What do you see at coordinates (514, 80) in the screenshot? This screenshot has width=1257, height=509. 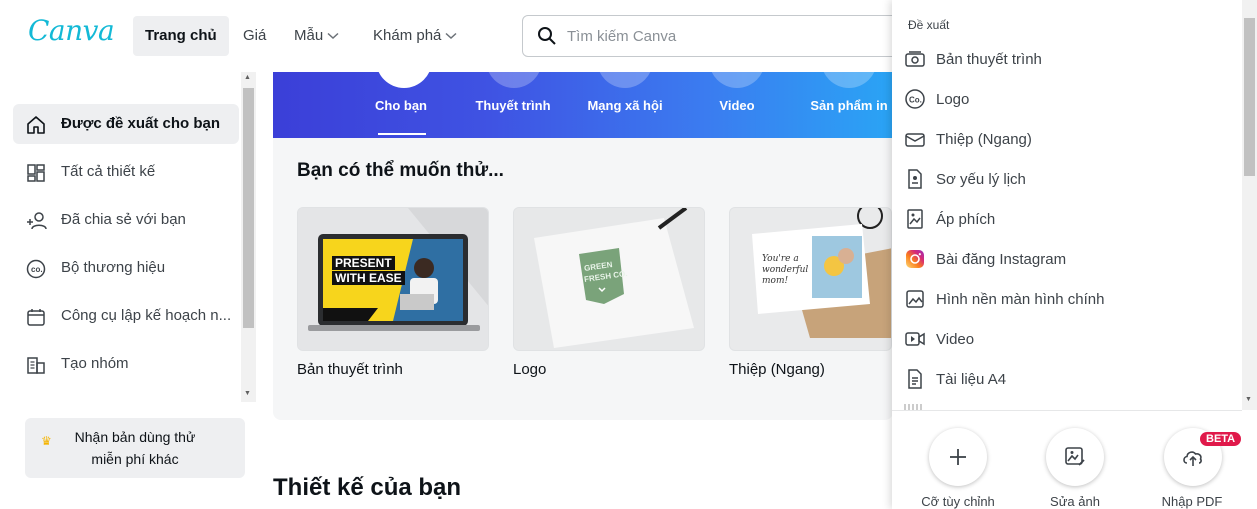 I see `hero-tab-circle-presentations` at bounding box center [514, 80].